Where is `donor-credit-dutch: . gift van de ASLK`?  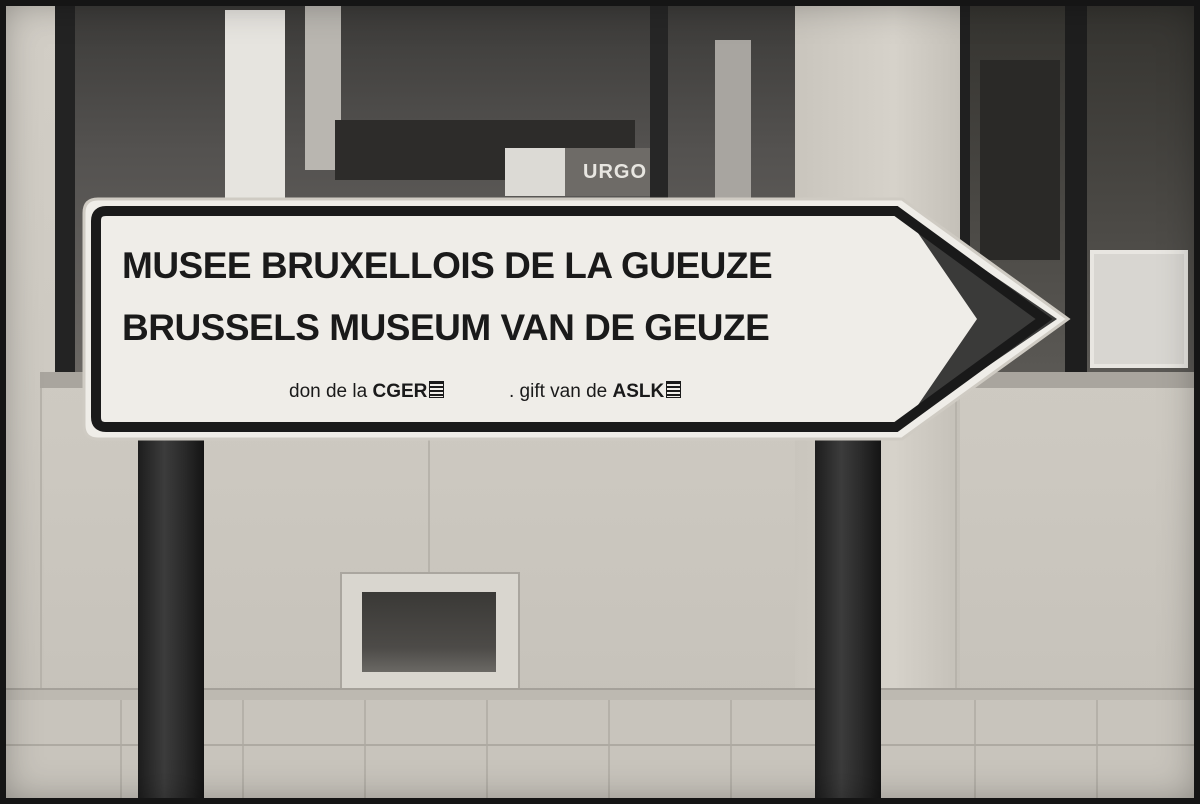
donor-credit-dutch: . gift van de ASLK is located at coordinates (595, 392).